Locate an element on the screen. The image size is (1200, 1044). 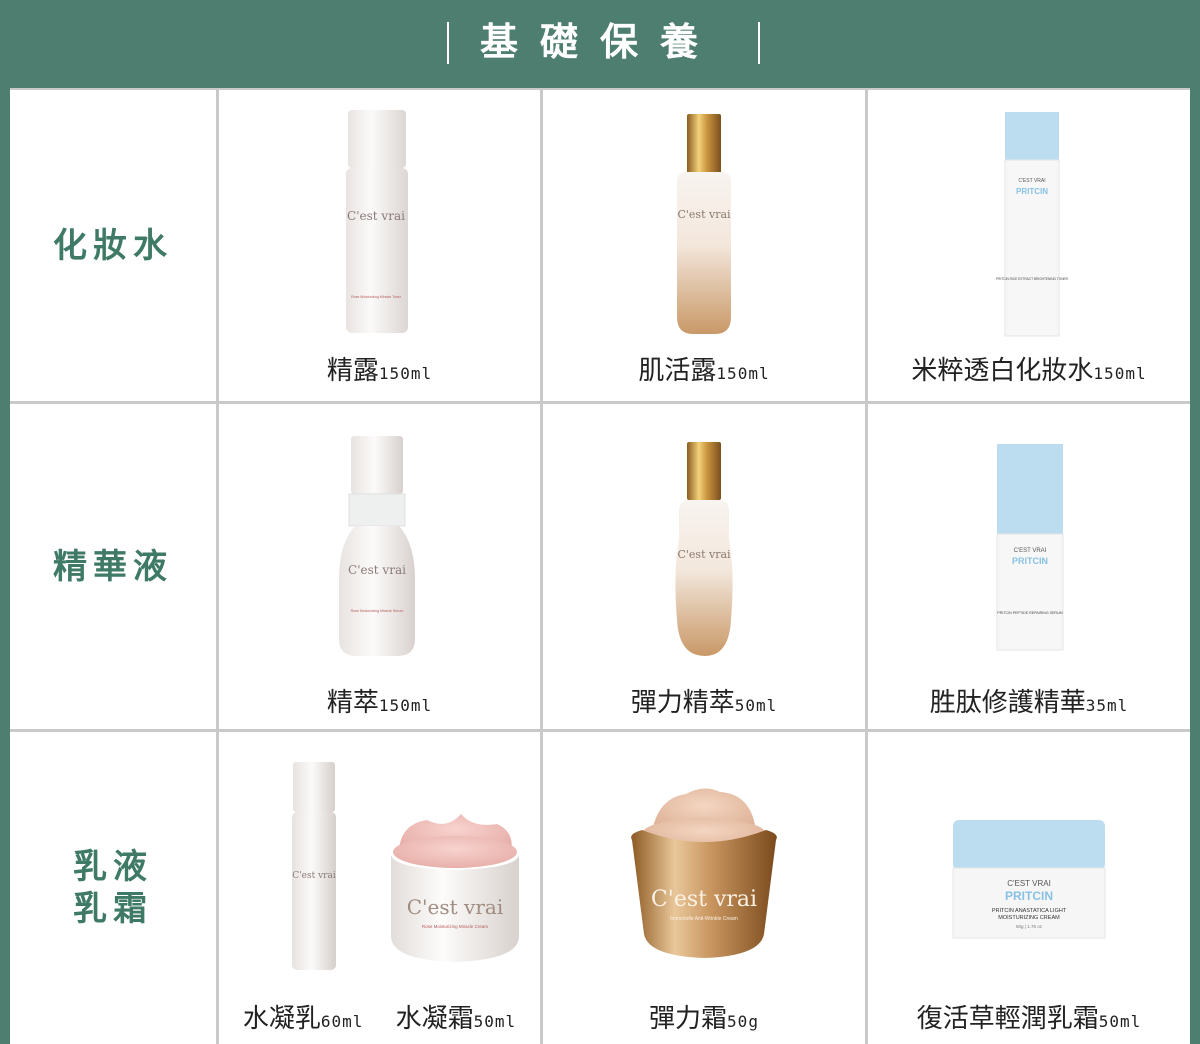
product-name: 胜肽修護精華 is located at coordinates (1007, 703).